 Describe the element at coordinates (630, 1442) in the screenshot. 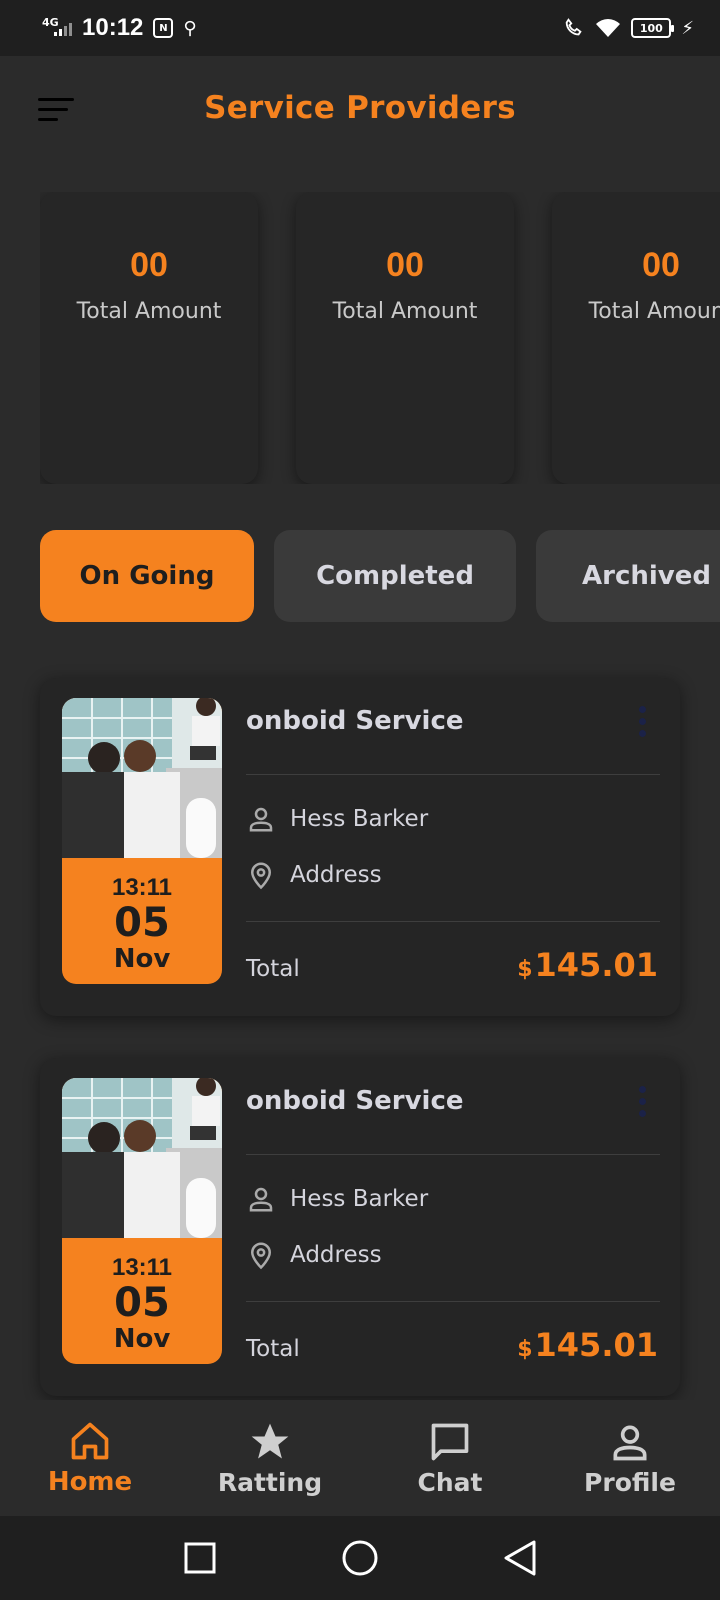

I see `profile-icon` at that location.